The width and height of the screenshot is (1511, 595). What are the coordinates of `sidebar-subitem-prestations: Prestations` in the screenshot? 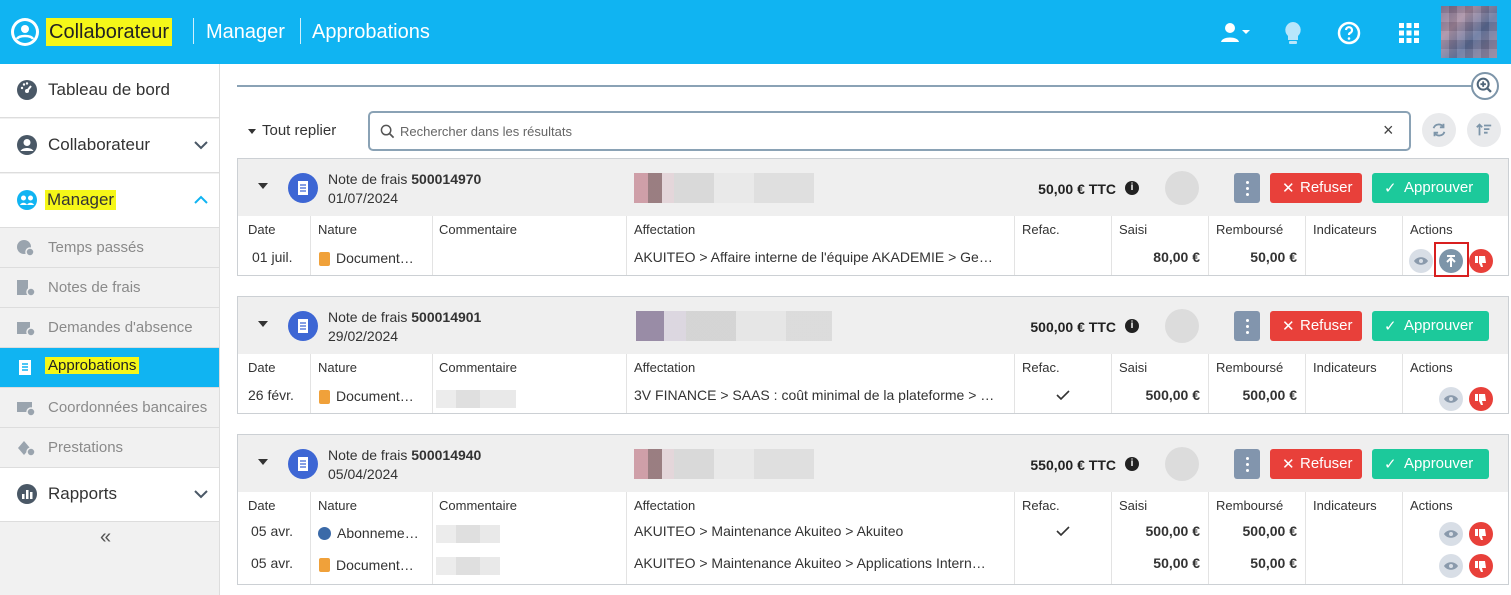 It's located at (109, 448).